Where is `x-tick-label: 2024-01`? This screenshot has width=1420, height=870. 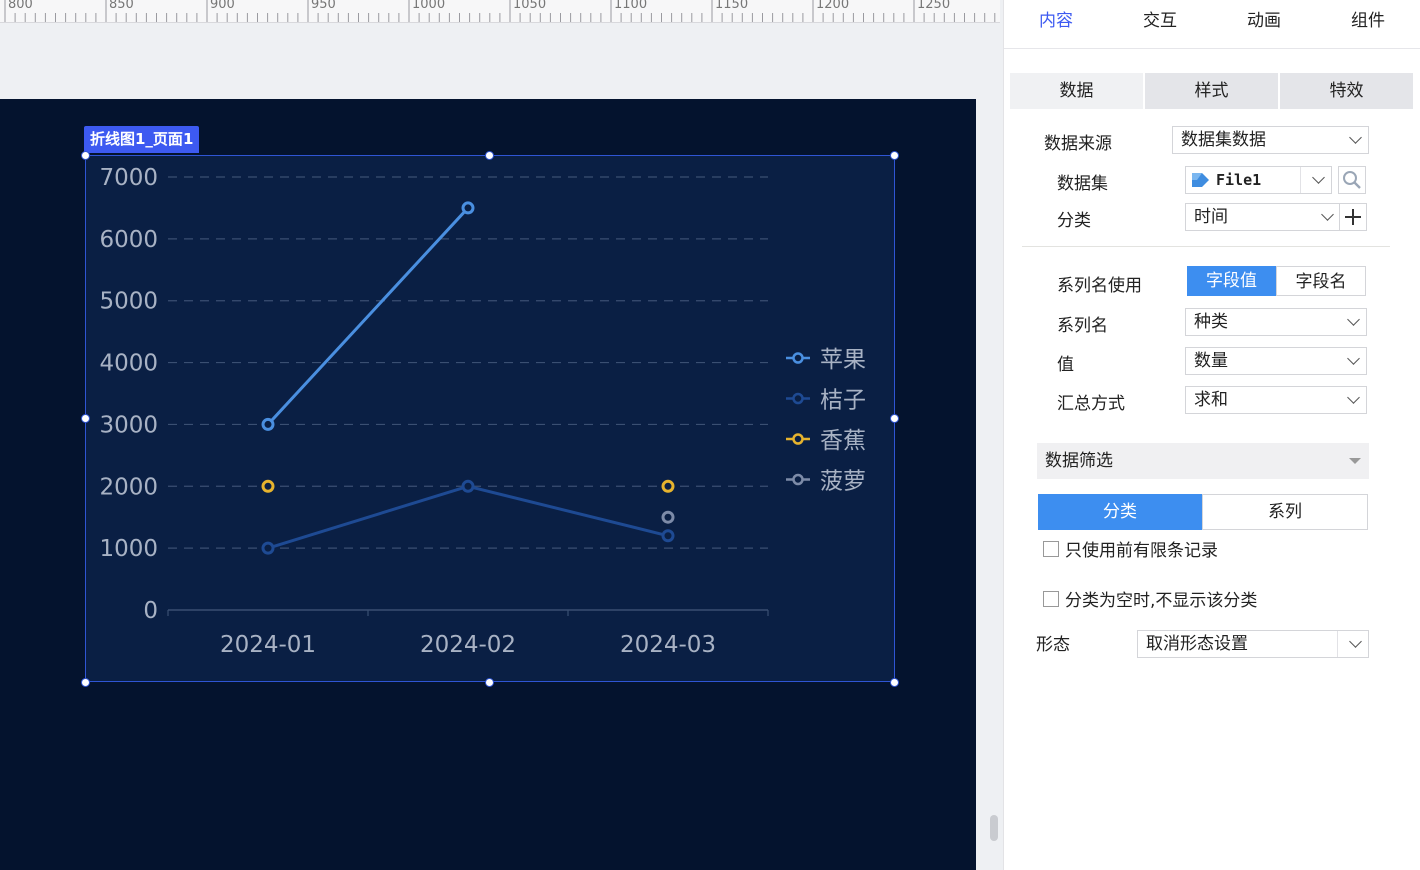
x-tick-label: 2024-01 is located at coordinates (268, 645).